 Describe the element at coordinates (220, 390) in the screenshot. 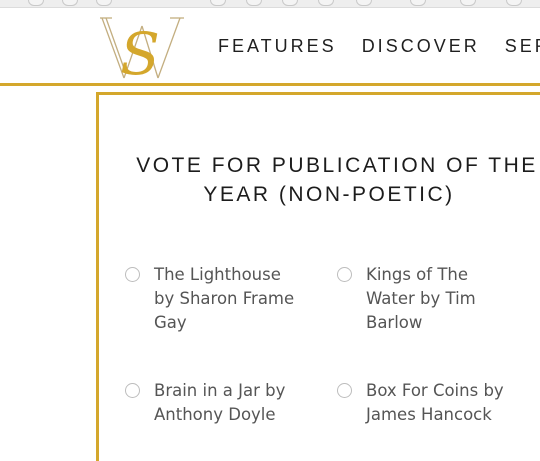

I see `option-label-line1: Brain in a Jar by` at that location.